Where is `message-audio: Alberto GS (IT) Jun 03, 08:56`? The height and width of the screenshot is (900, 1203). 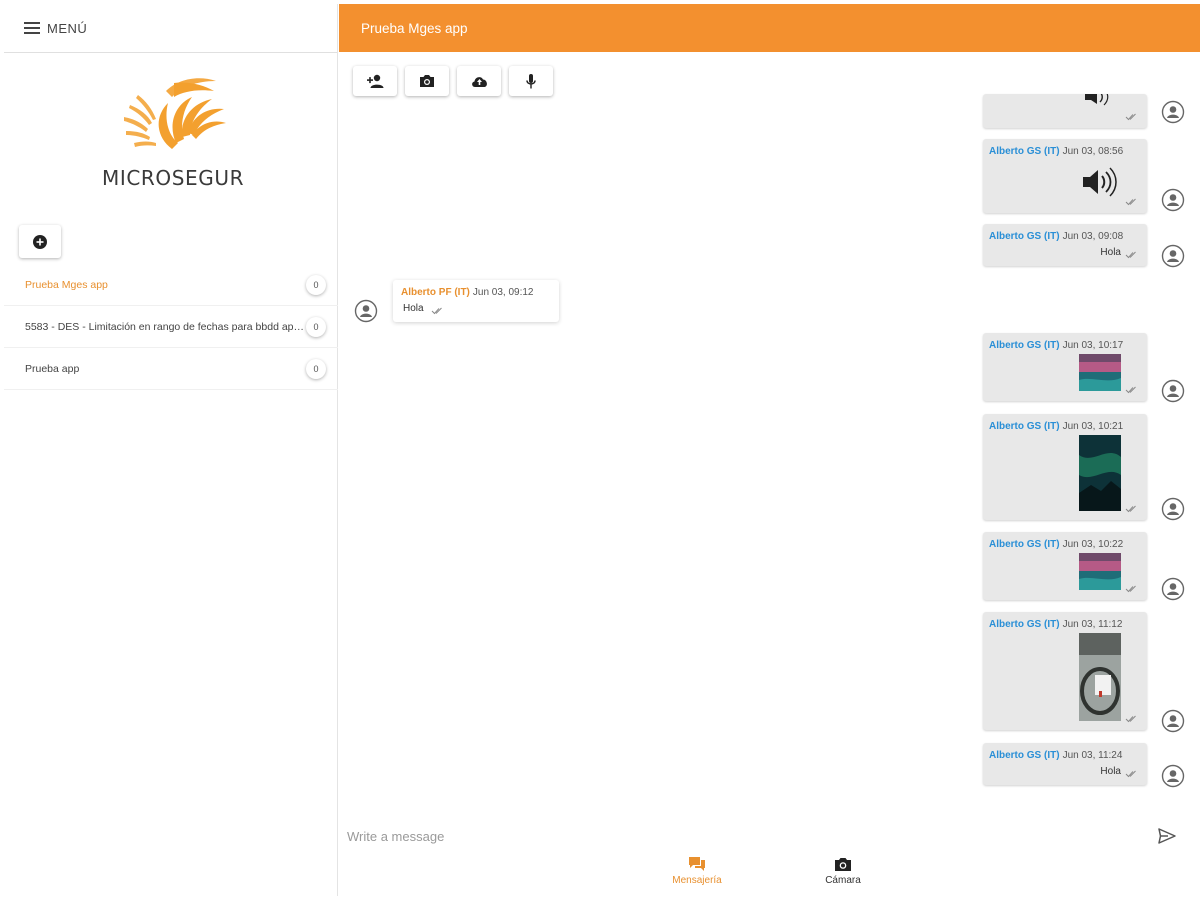
message-audio: Alberto GS (IT) Jun 03, 08:56 is located at coordinates (1065, 176).